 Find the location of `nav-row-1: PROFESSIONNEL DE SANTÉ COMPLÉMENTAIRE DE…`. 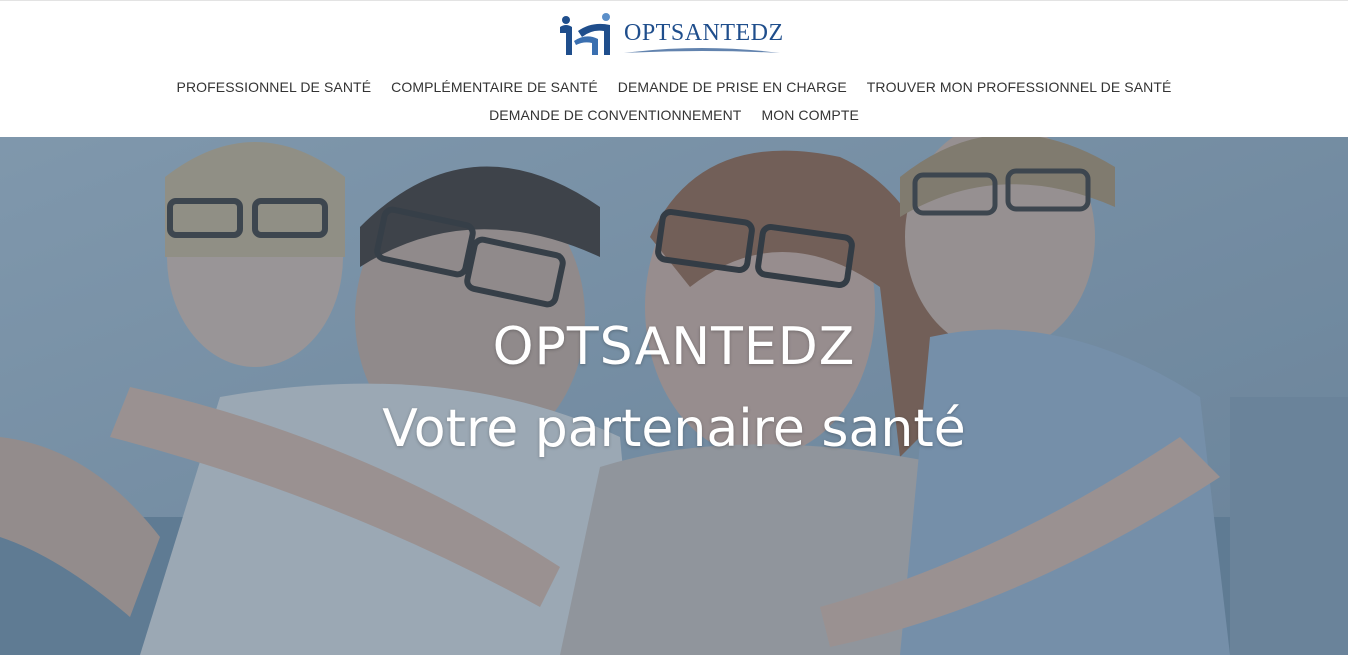

nav-row-1: PROFESSIONNEL DE SANTÉ COMPLÉMENTAIRE DE… is located at coordinates (674, 87).